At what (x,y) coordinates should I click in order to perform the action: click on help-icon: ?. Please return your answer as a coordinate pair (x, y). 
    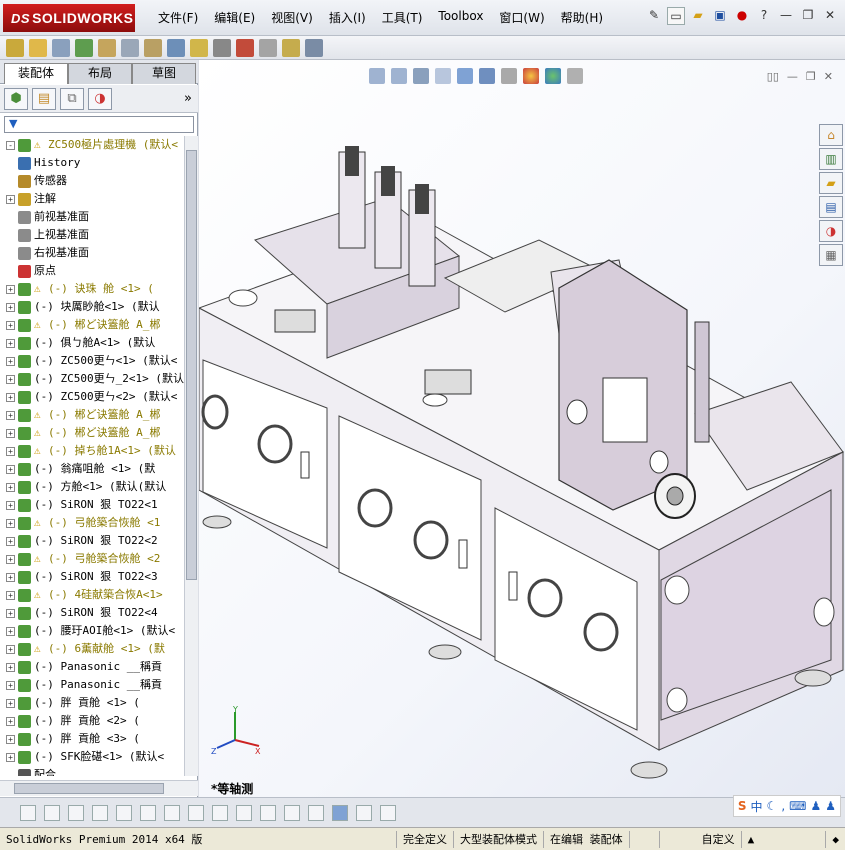
    Looking at the image, I should click on (764, 16).